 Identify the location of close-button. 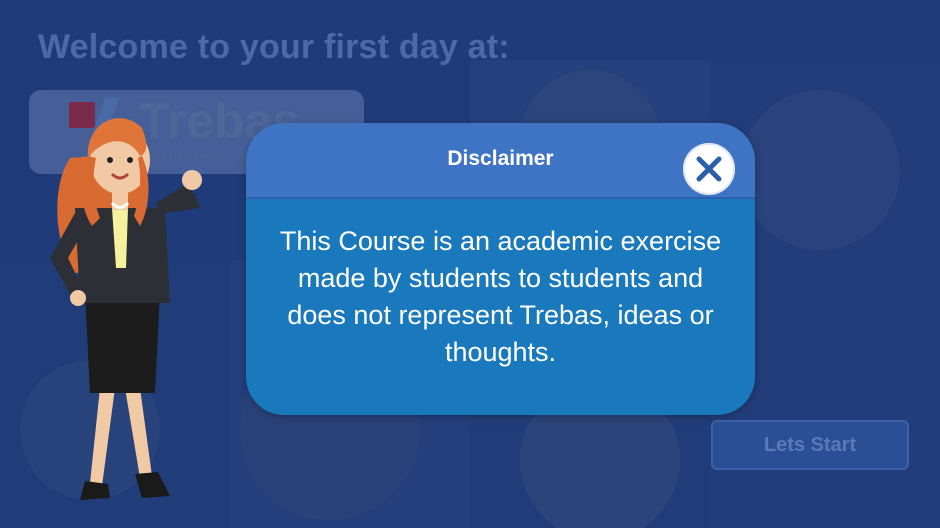
(709, 169).